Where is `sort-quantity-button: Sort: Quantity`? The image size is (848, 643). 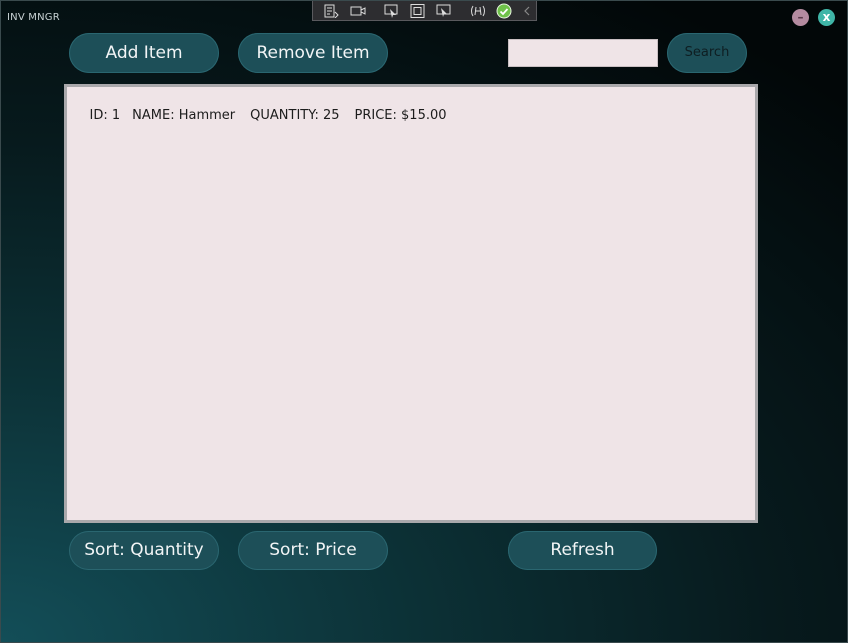
sort-quantity-button: Sort: Quantity is located at coordinates (144, 550).